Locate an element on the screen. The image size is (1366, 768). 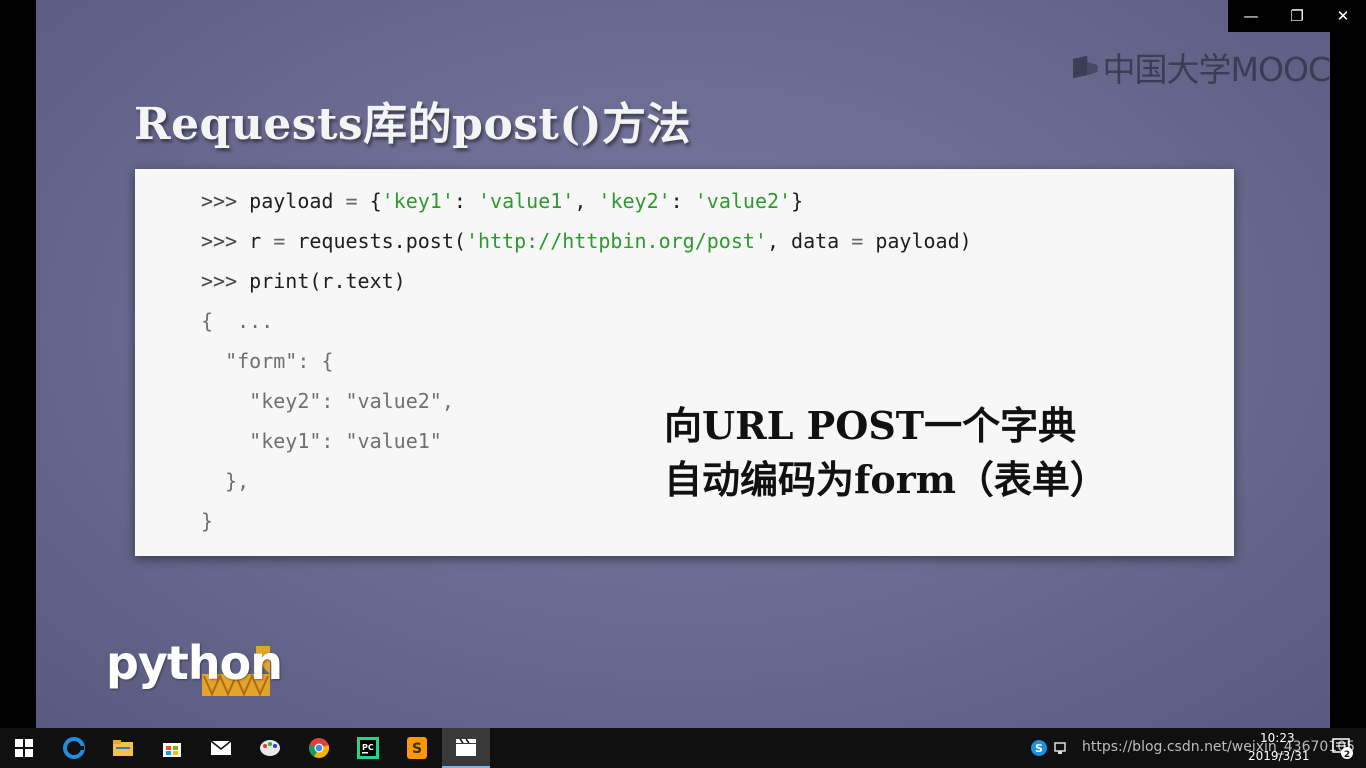
sublime-button: S is located at coordinates (417, 748).